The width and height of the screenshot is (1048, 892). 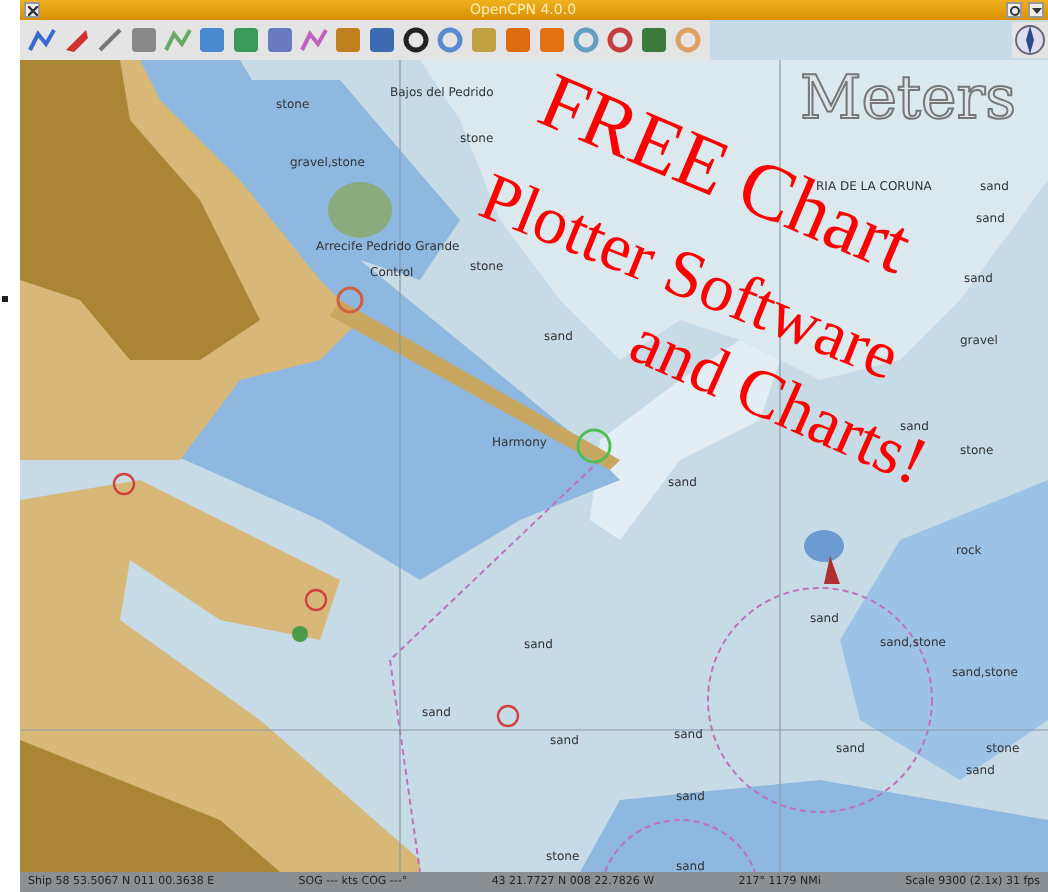 I want to click on minimize-button, so click(x=1014, y=10).